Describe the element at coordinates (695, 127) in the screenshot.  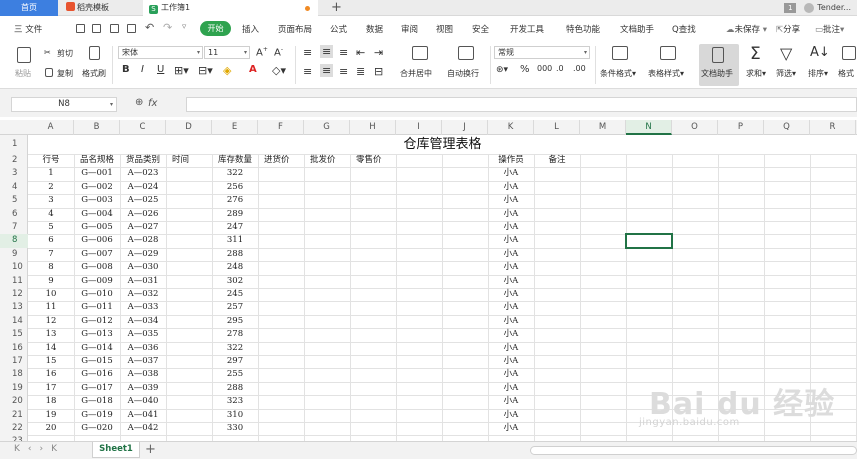
I see `column-header-o: O` at that location.